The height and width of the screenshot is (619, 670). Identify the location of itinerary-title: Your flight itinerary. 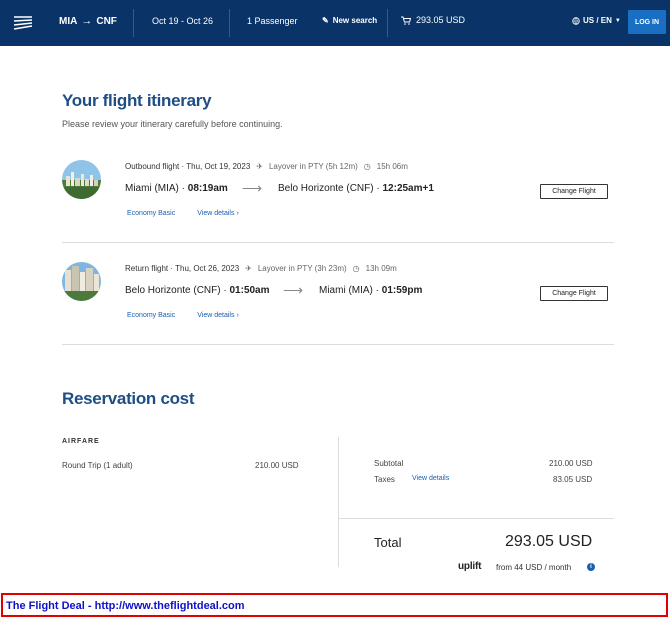
(137, 100).